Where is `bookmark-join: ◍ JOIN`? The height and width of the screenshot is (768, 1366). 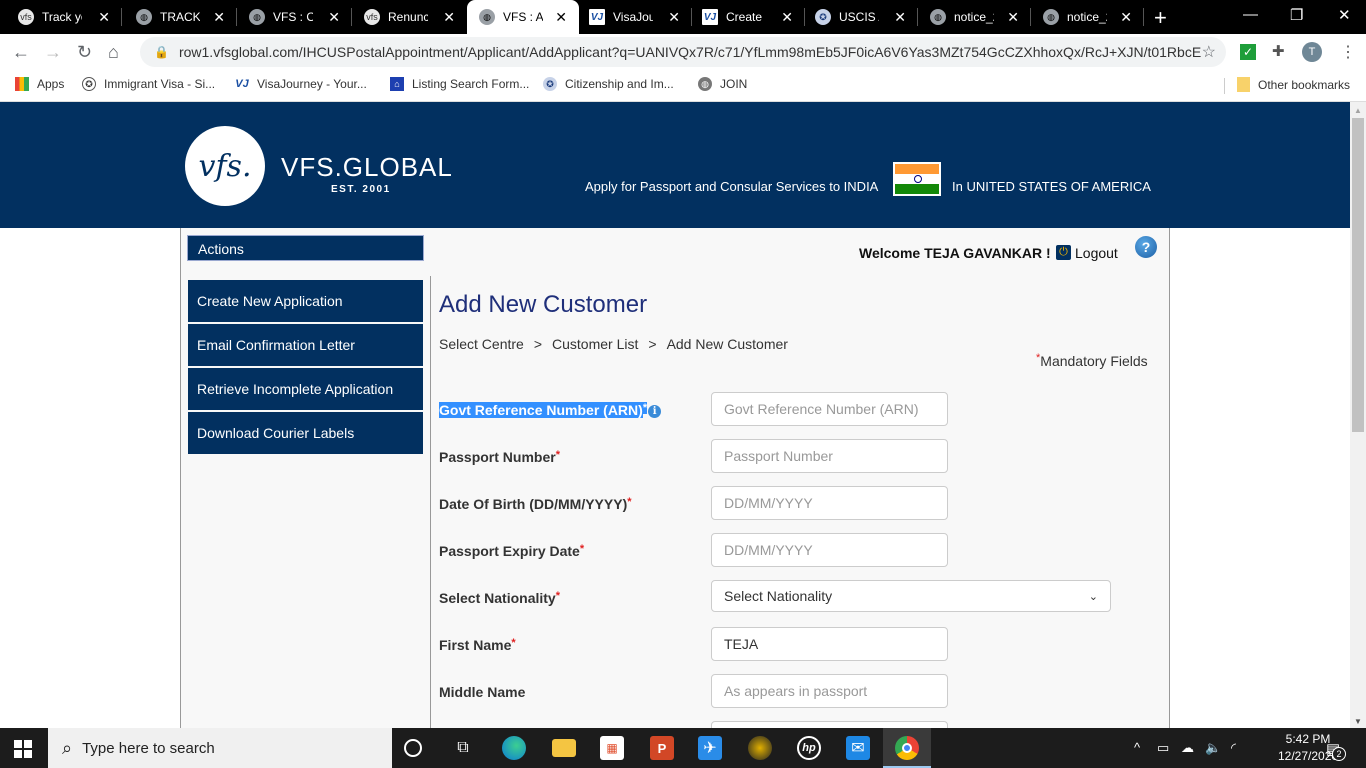 bookmark-join: ◍ JOIN is located at coordinates (722, 84).